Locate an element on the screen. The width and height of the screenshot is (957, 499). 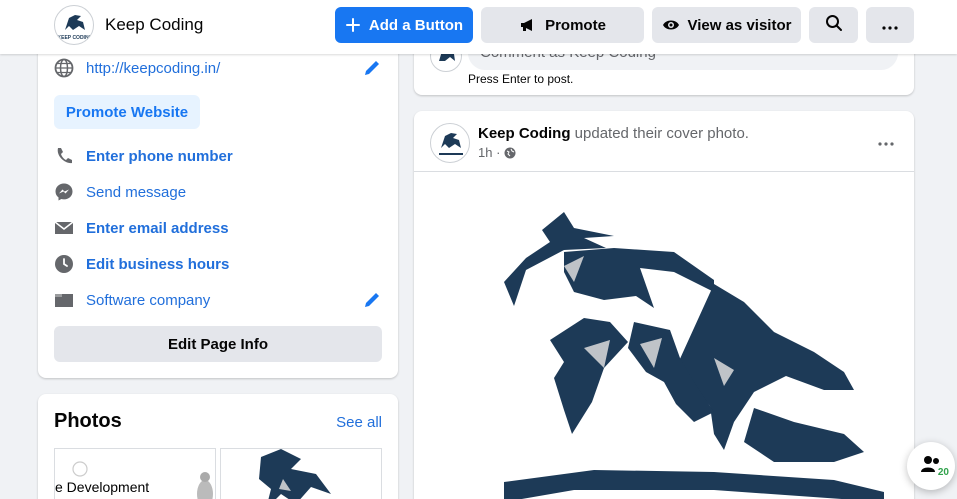
website-link: http://keepcoding.in/ is located at coordinates (153, 68).